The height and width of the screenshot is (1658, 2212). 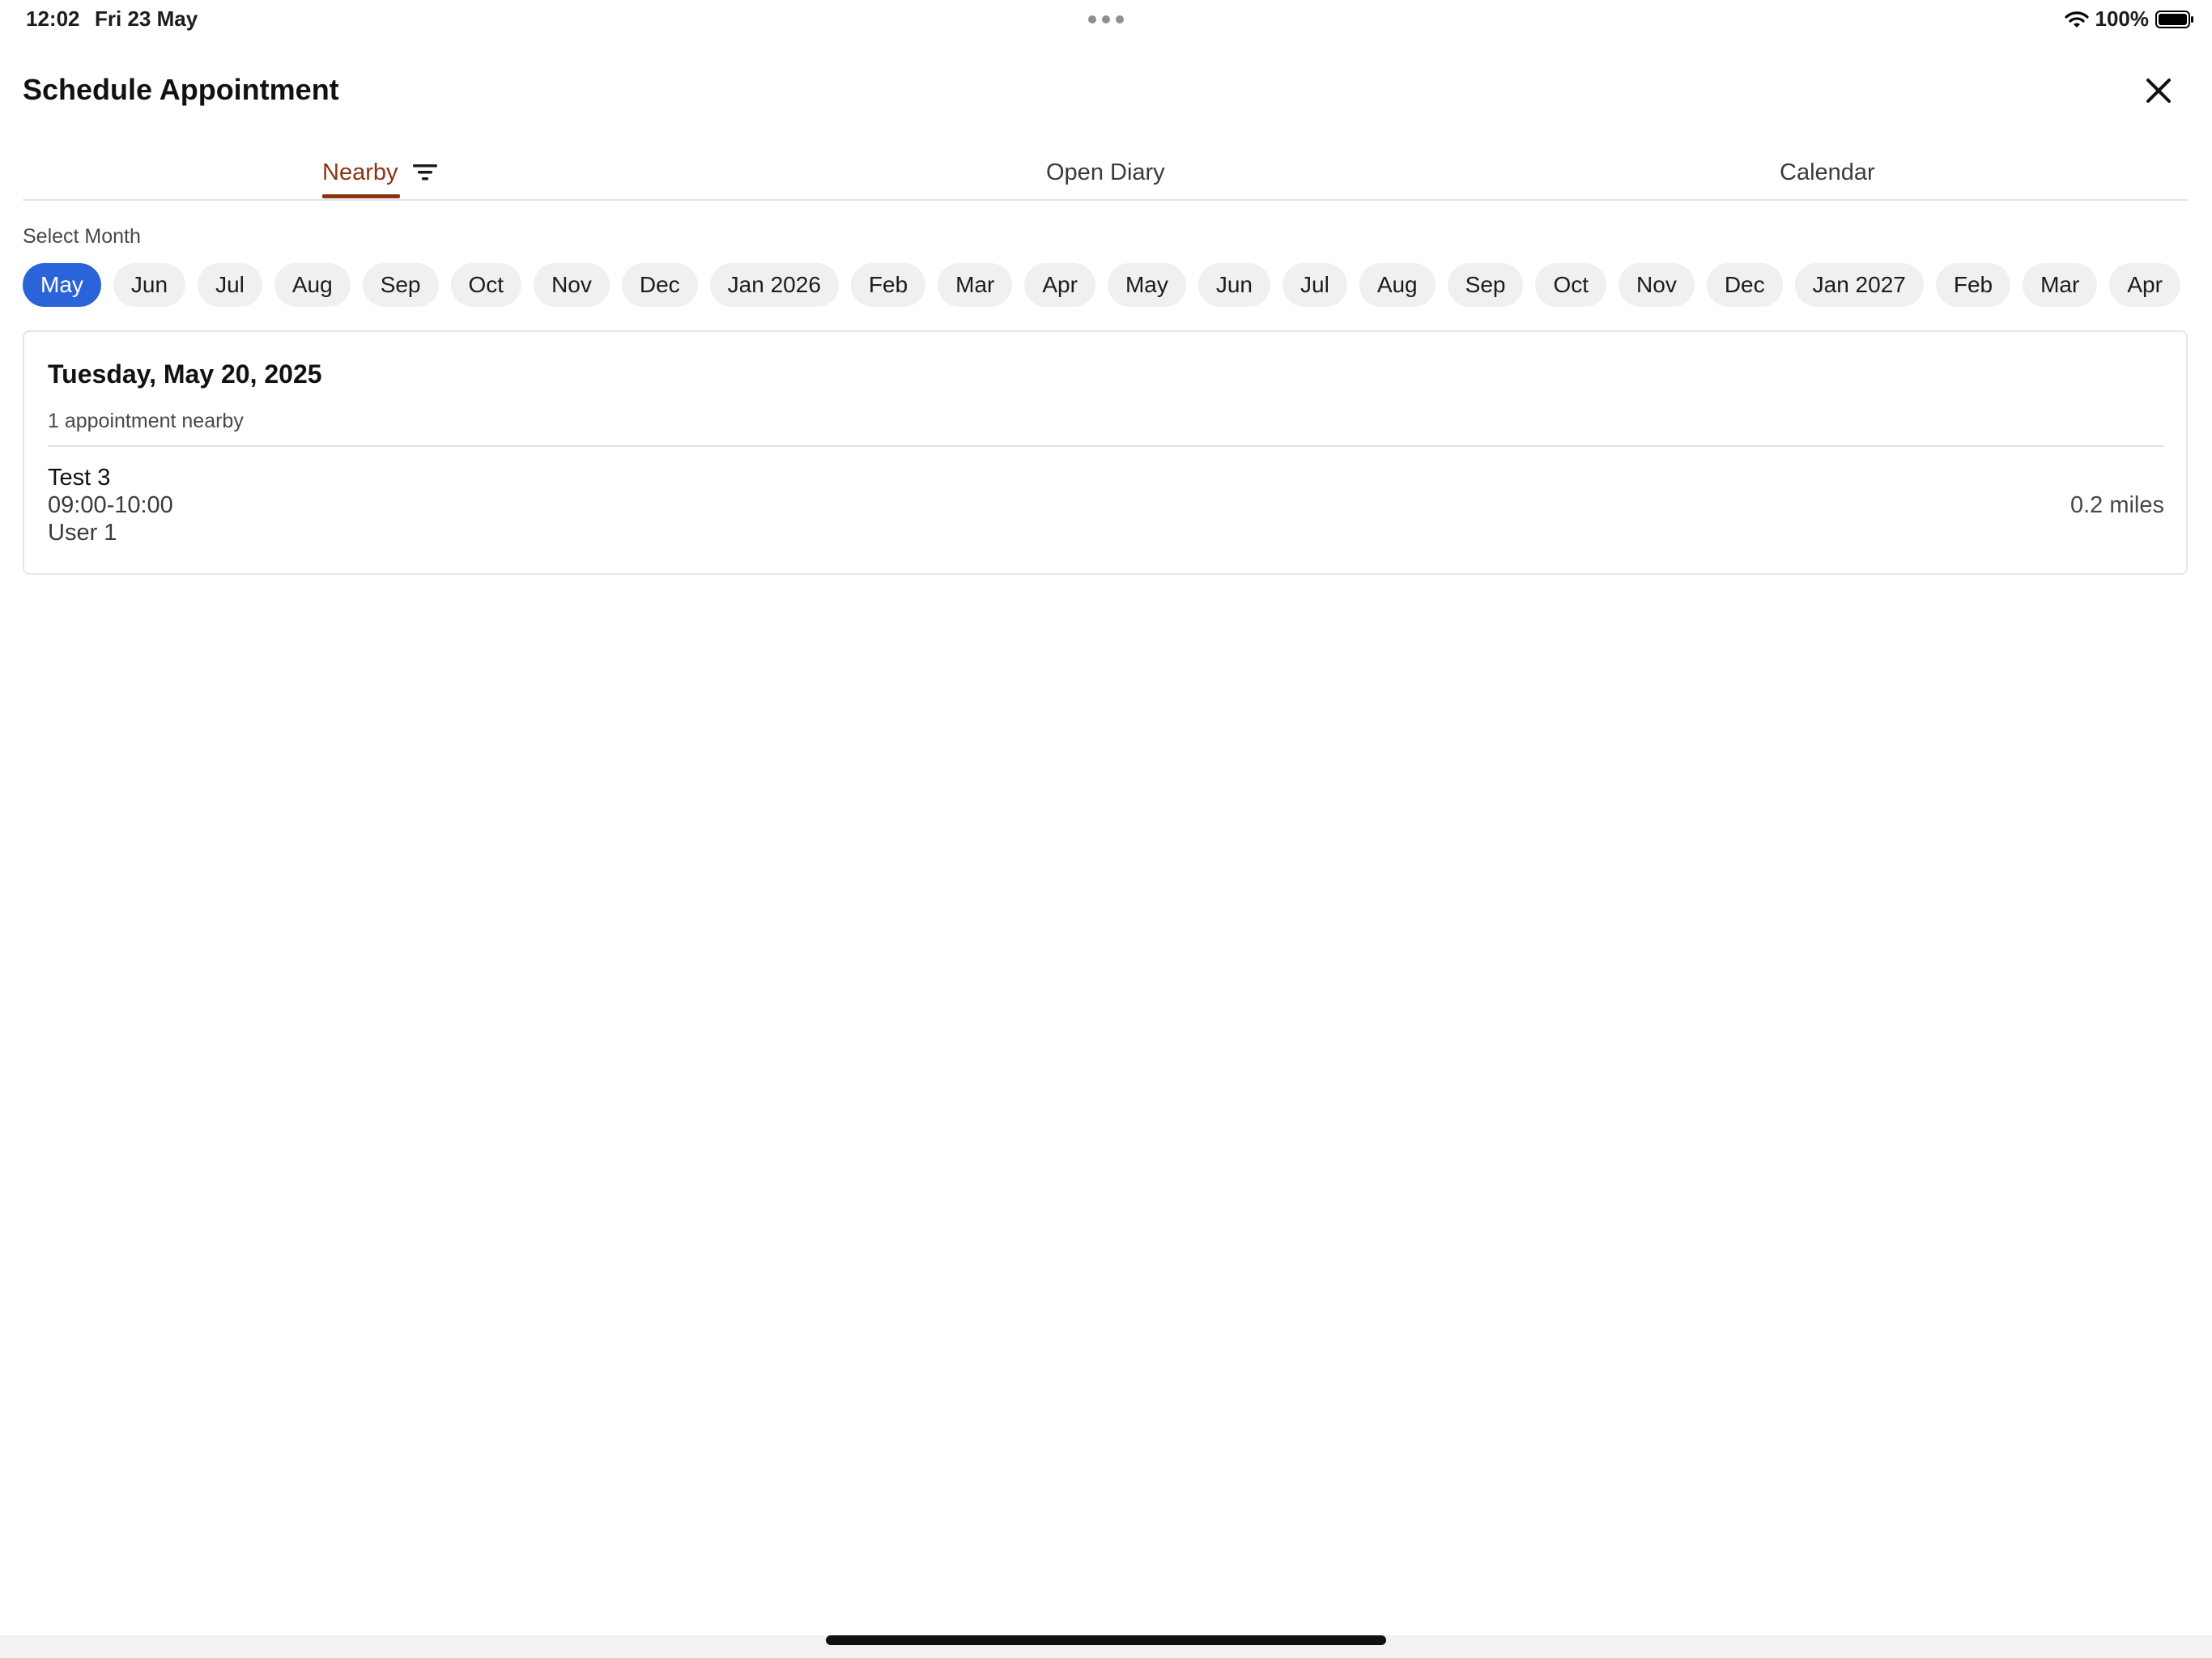 What do you see at coordinates (53, 18) in the screenshot?
I see `status-time: 12:02` at bounding box center [53, 18].